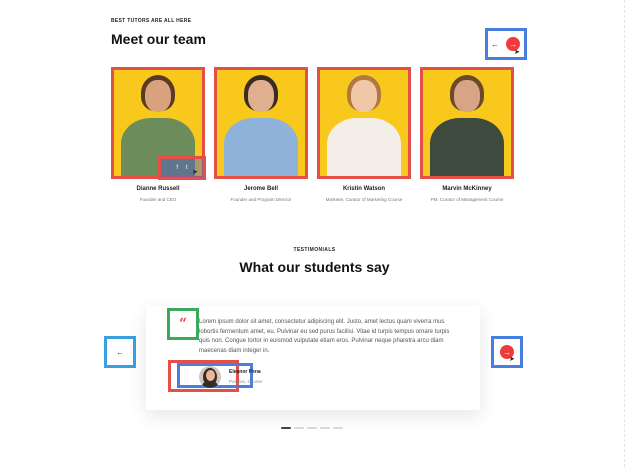 This screenshot has width=629, height=467. I want to click on avatar-face-shape, so click(210, 375).